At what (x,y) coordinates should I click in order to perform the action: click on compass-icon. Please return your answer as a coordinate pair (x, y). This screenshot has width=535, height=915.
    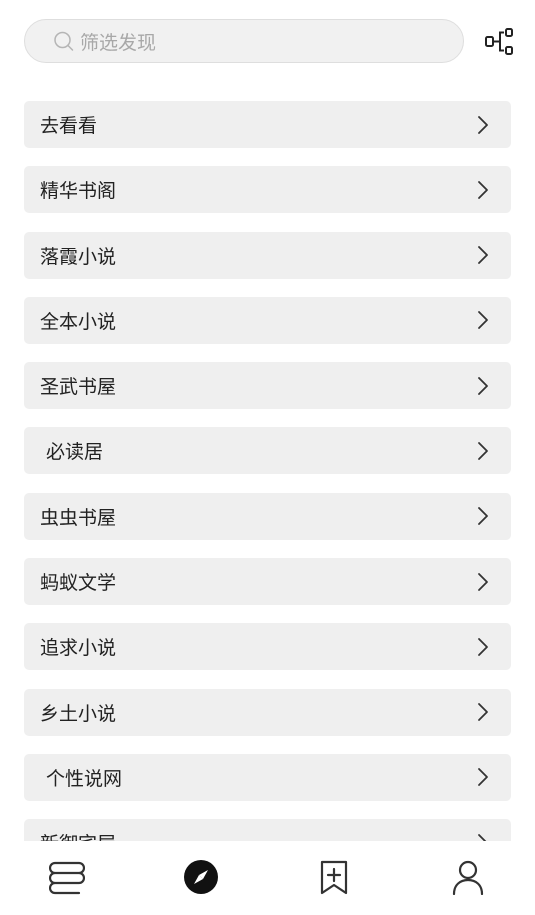
    Looking at the image, I should click on (200, 877).